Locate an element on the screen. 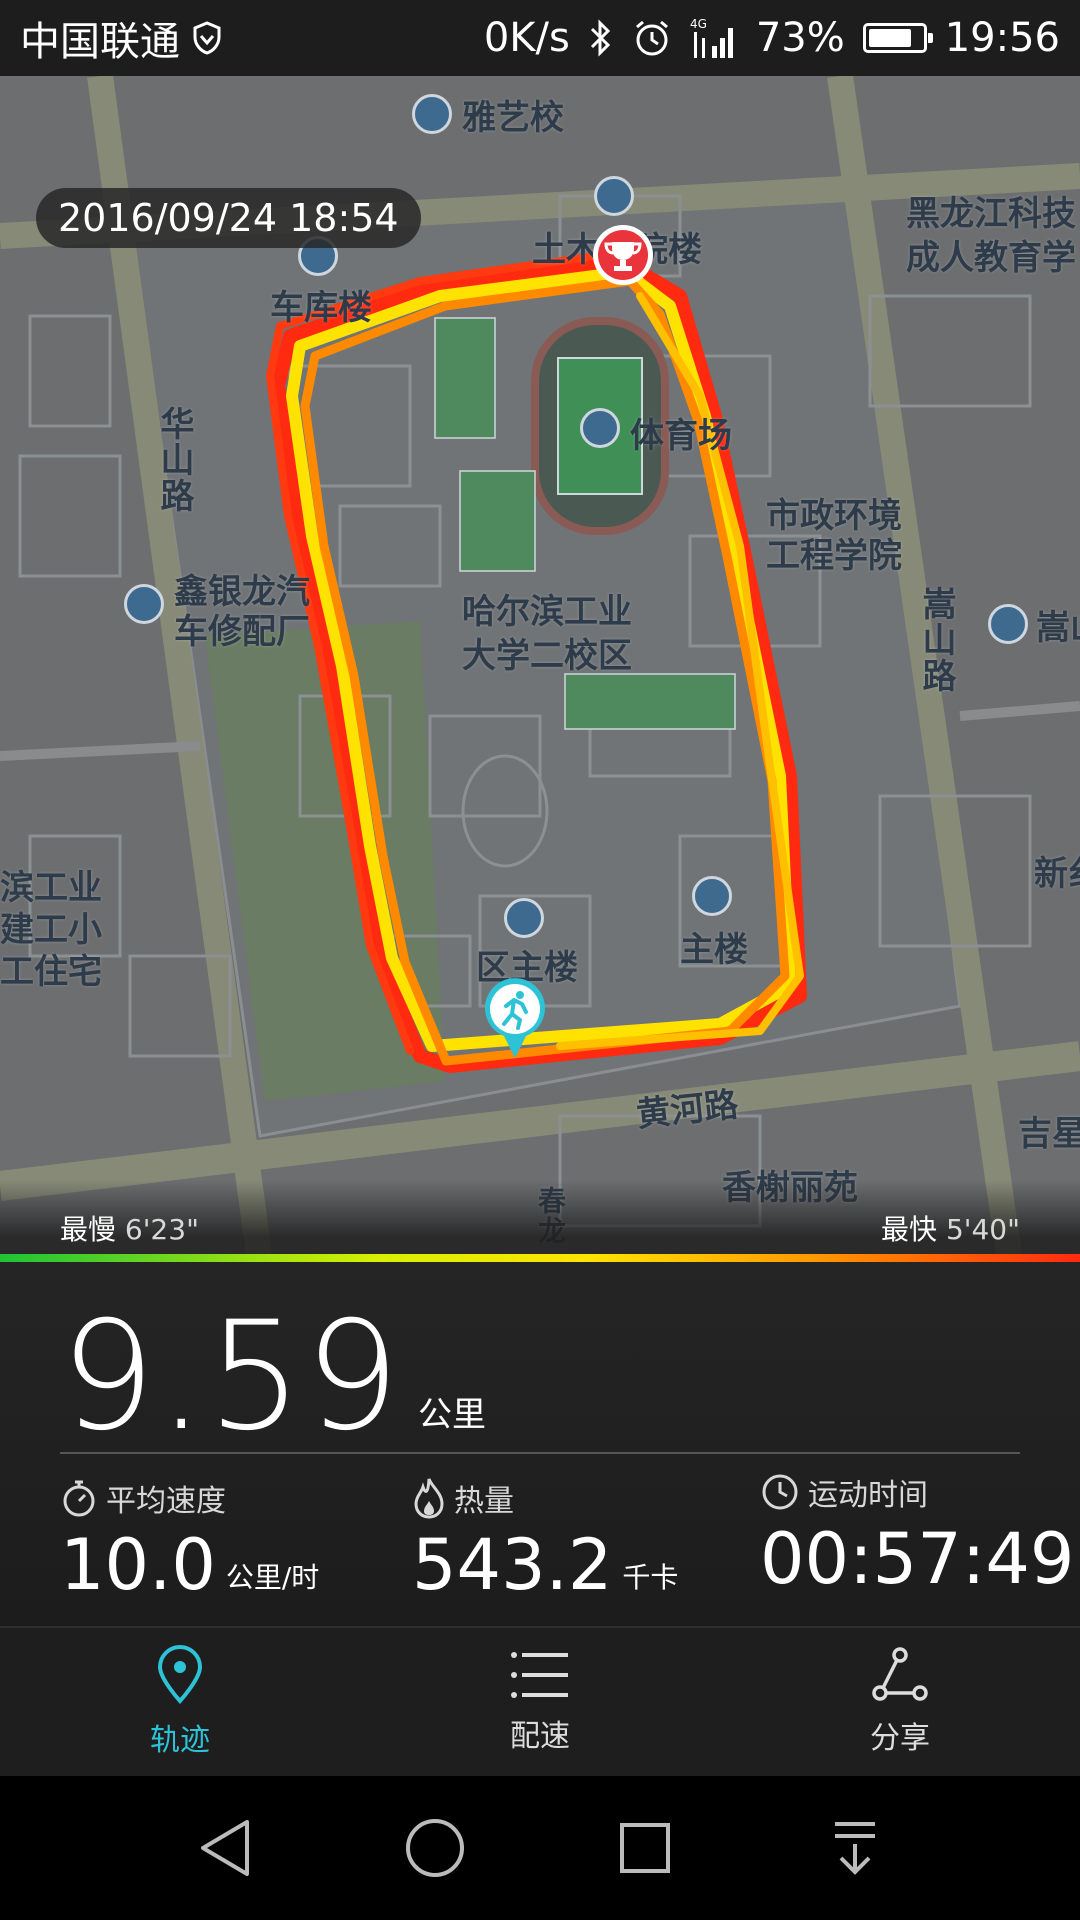 The height and width of the screenshot is (1920, 1080). recents-square-icon is located at coordinates (645, 1848).